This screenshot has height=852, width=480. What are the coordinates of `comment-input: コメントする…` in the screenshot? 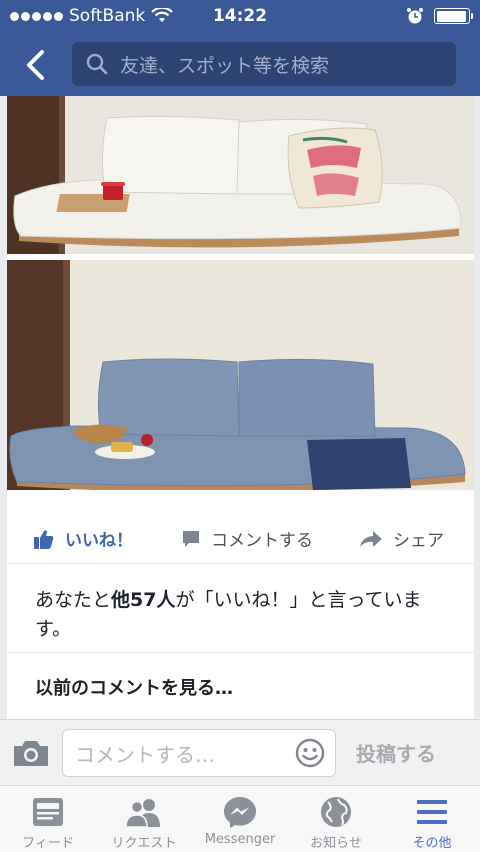 It's located at (199, 753).